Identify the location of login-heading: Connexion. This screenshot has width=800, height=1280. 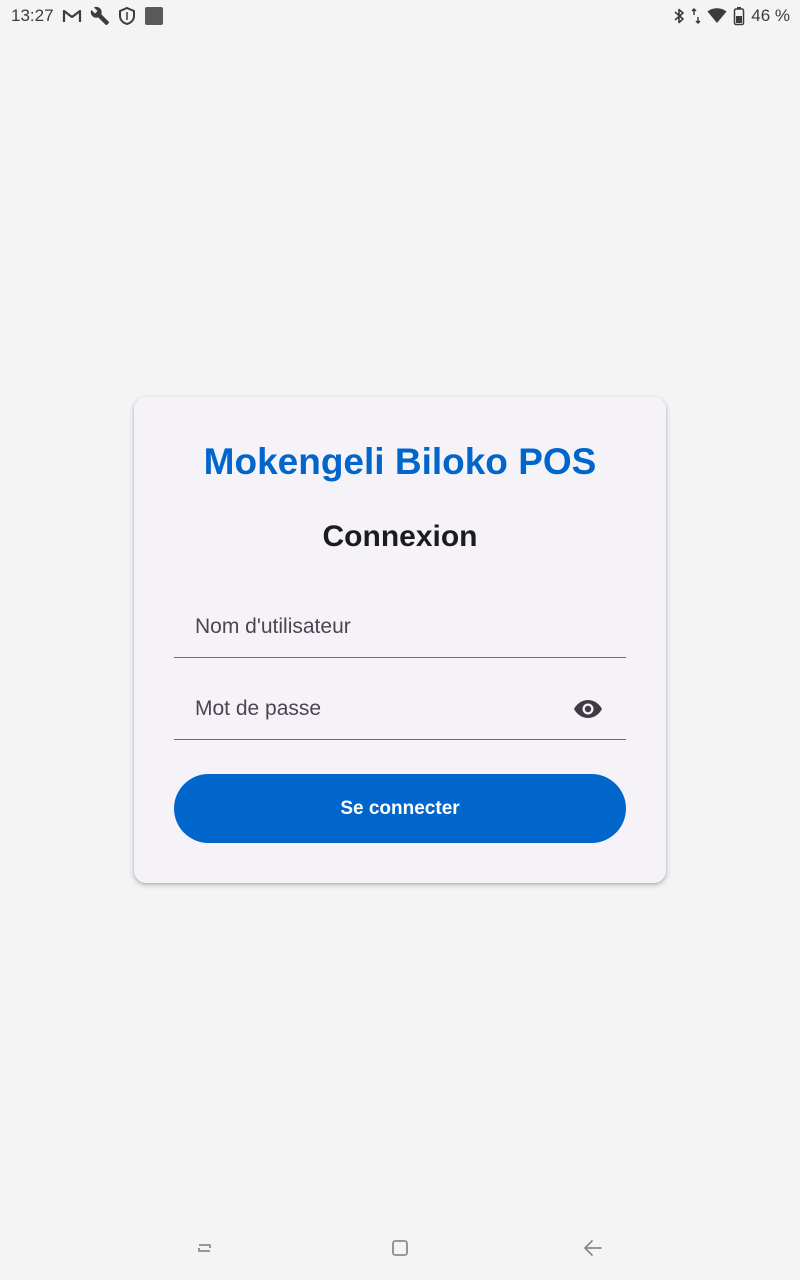
(400, 536).